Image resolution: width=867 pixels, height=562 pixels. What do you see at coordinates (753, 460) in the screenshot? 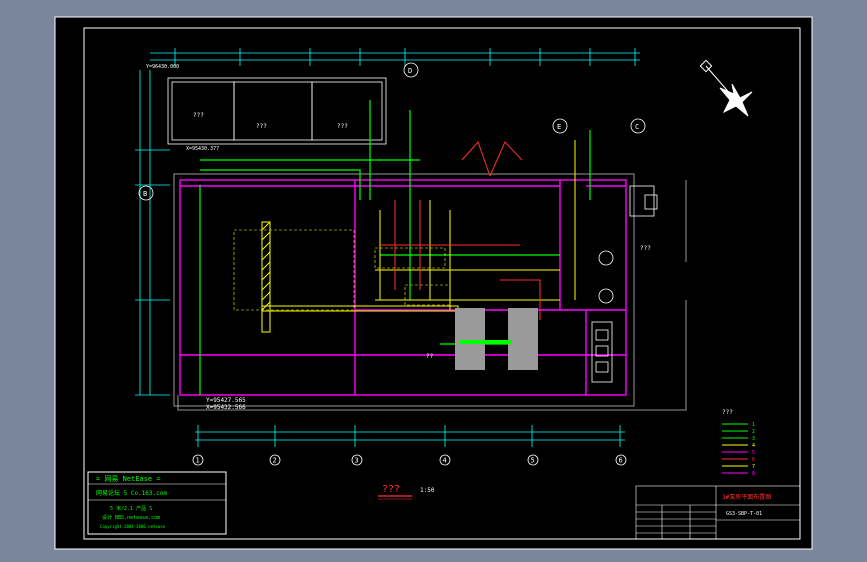
I see `legend-code-6: 6` at bounding box center [753, 460].